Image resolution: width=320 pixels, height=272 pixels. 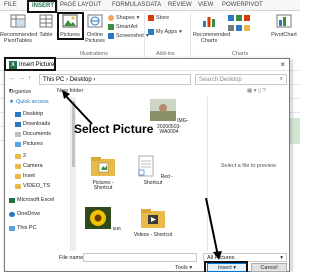 What do you see at coordinates (18, 114) in the screenshot?
I see `desktop-icon` at bounding box center [18, 114].